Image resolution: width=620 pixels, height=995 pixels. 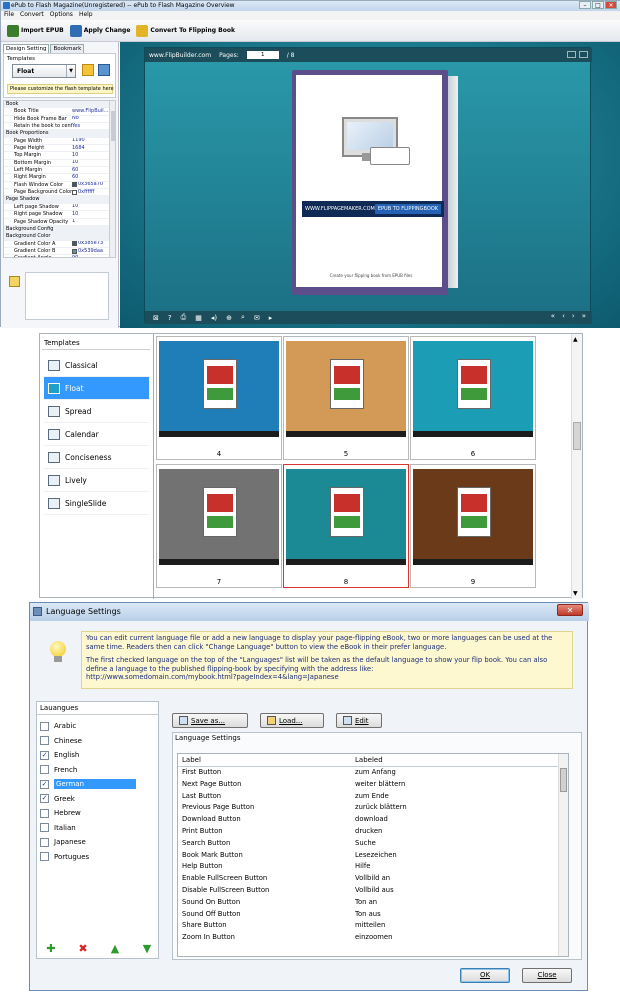 What do you see at coordinates (104, 70) in the screenshot?
I see `save-template-icon` at bounding box center [104, 70].